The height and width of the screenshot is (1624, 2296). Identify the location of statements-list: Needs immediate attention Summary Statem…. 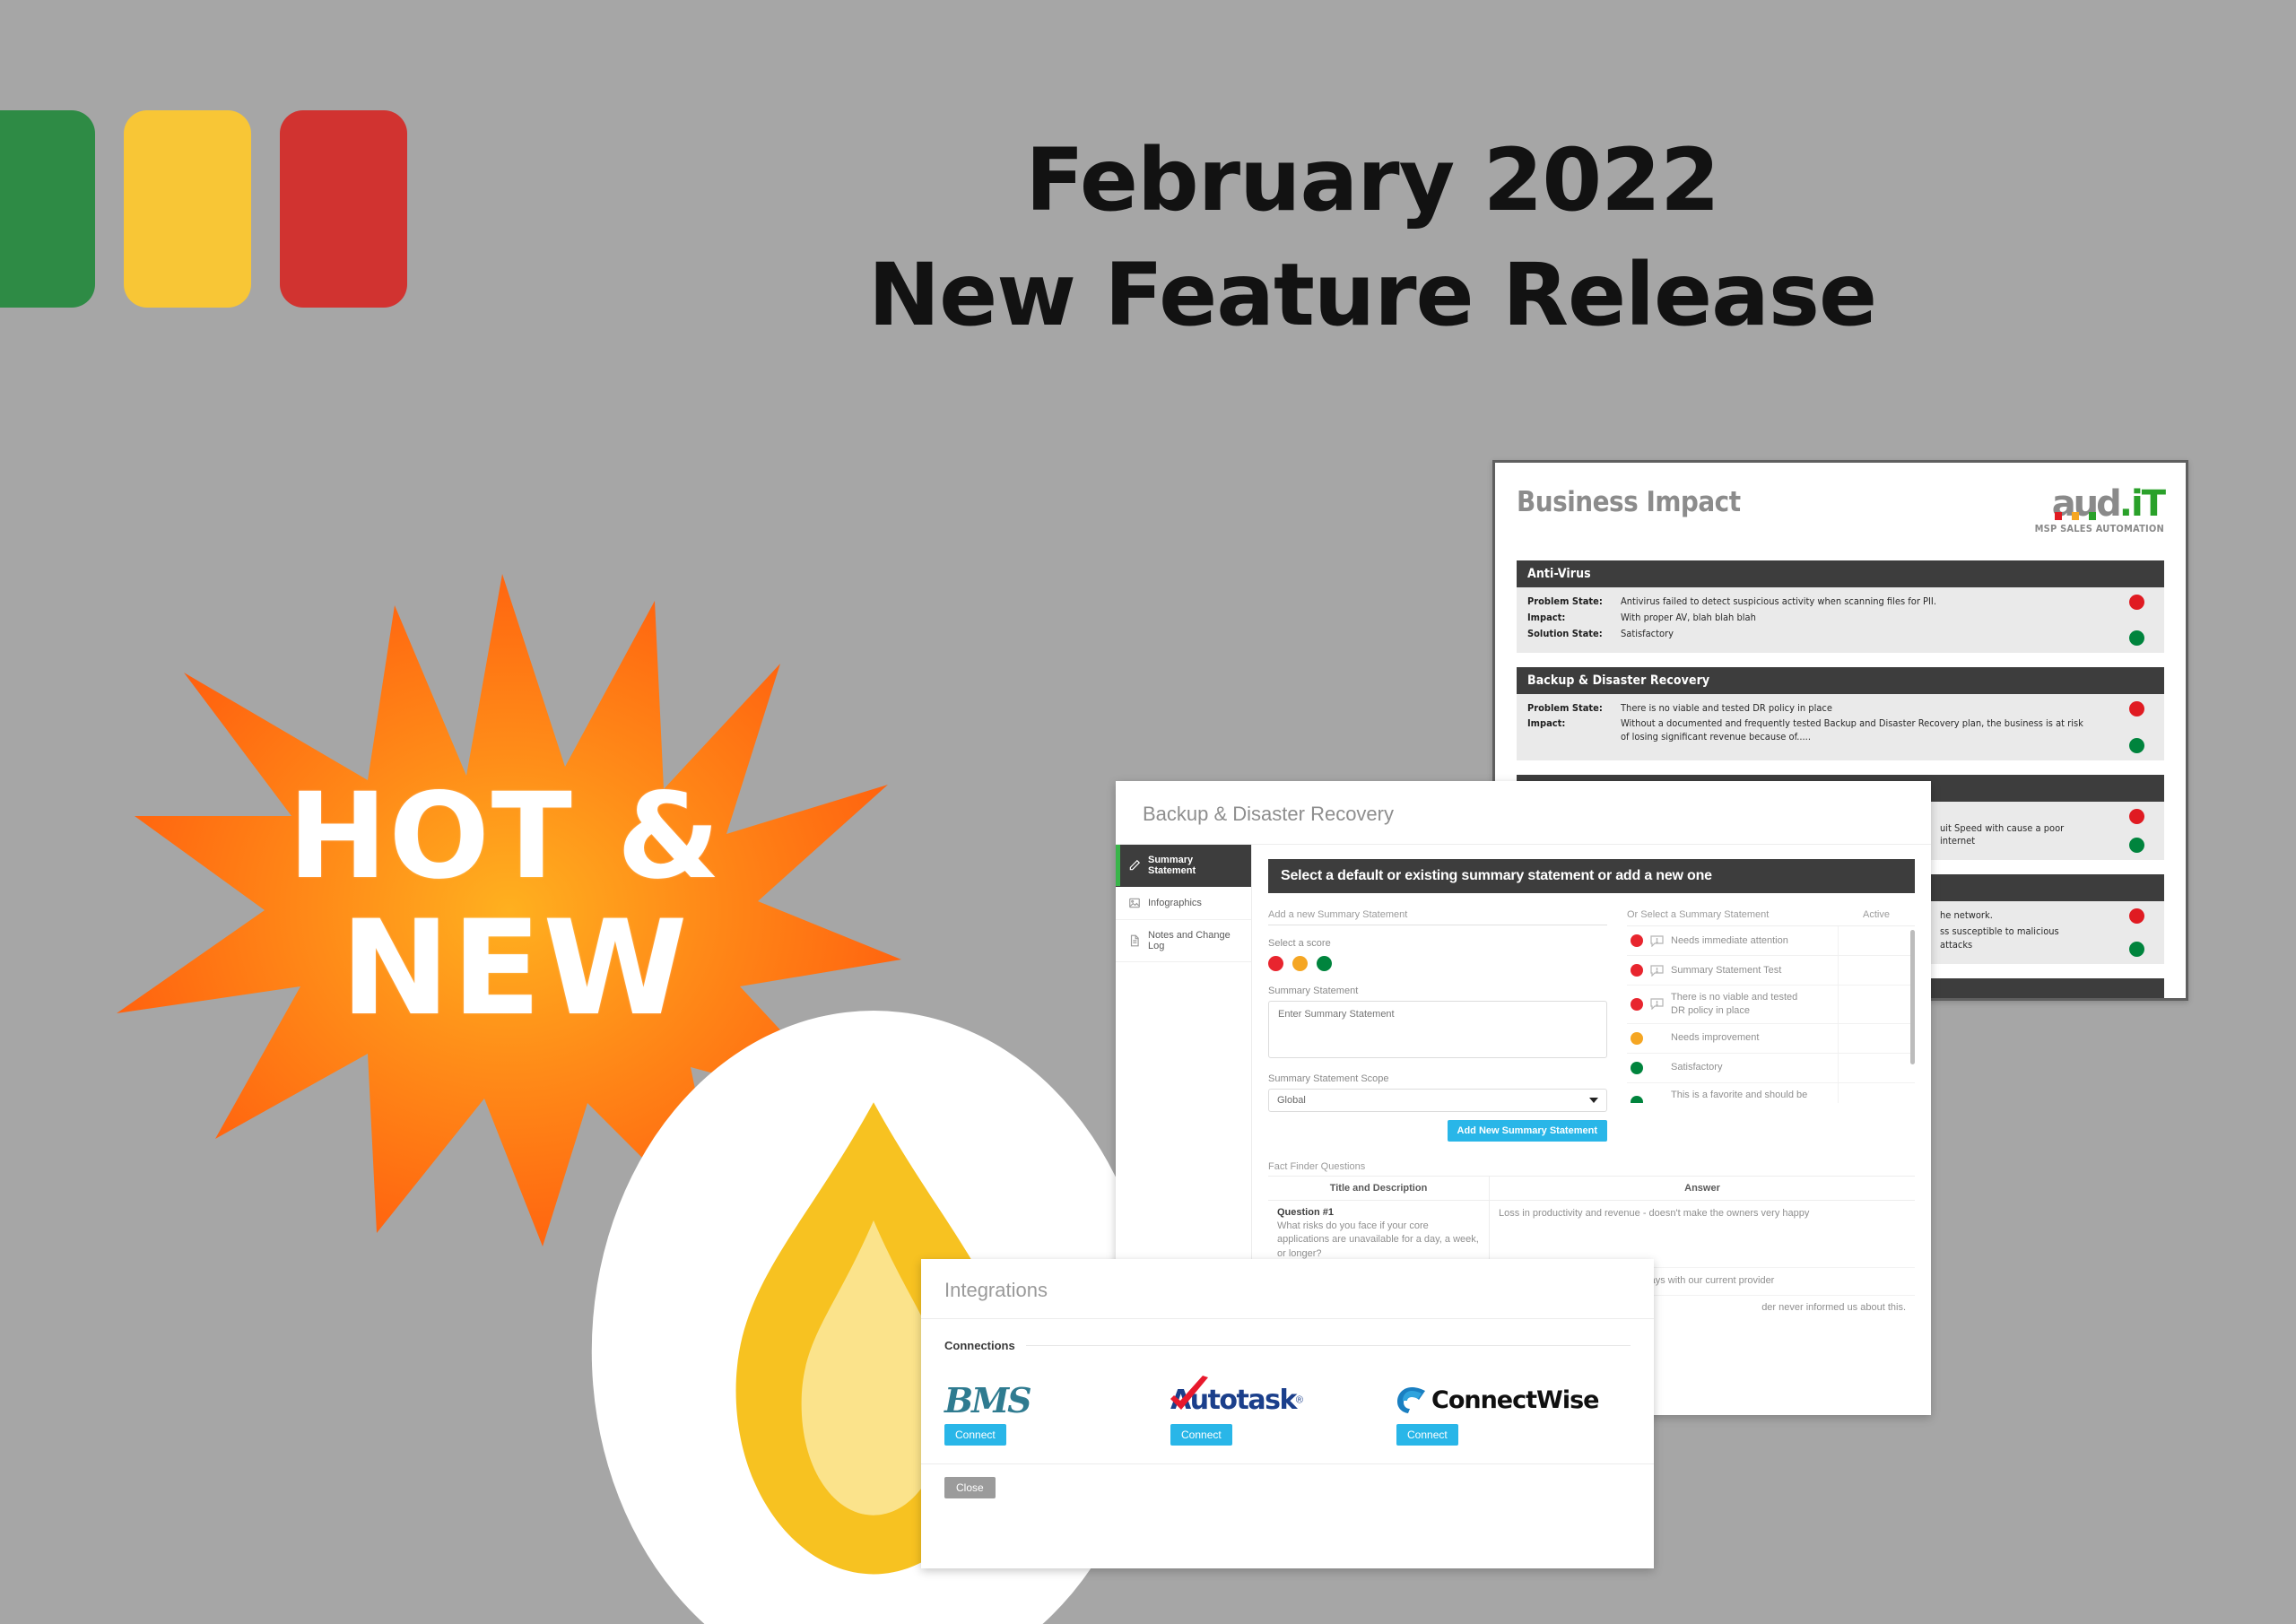
(1771, 1014).